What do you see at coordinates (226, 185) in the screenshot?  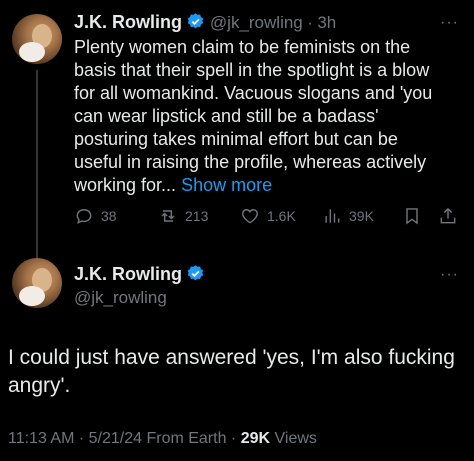 I see `show-more-link: Show more` at bounding box center [226, 185].